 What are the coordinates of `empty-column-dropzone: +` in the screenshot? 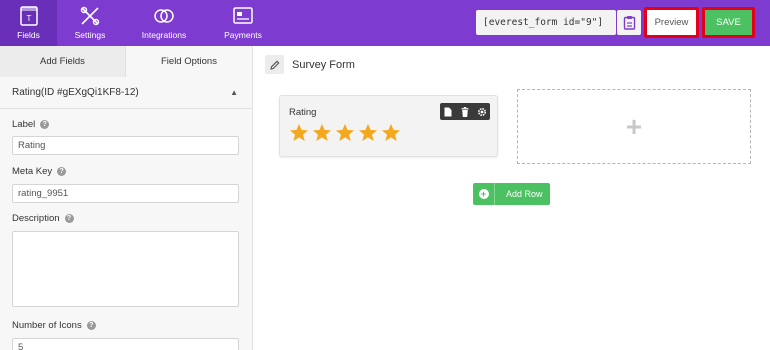 It's located at (634, 126).